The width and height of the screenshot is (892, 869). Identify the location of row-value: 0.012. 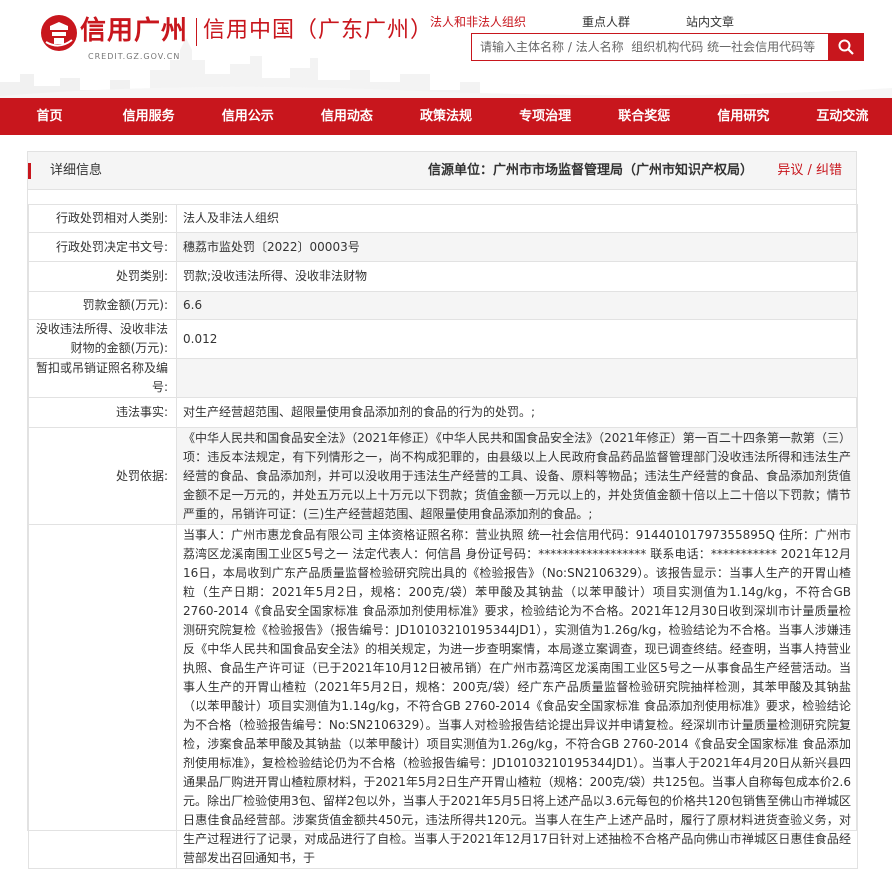
(517, 339).